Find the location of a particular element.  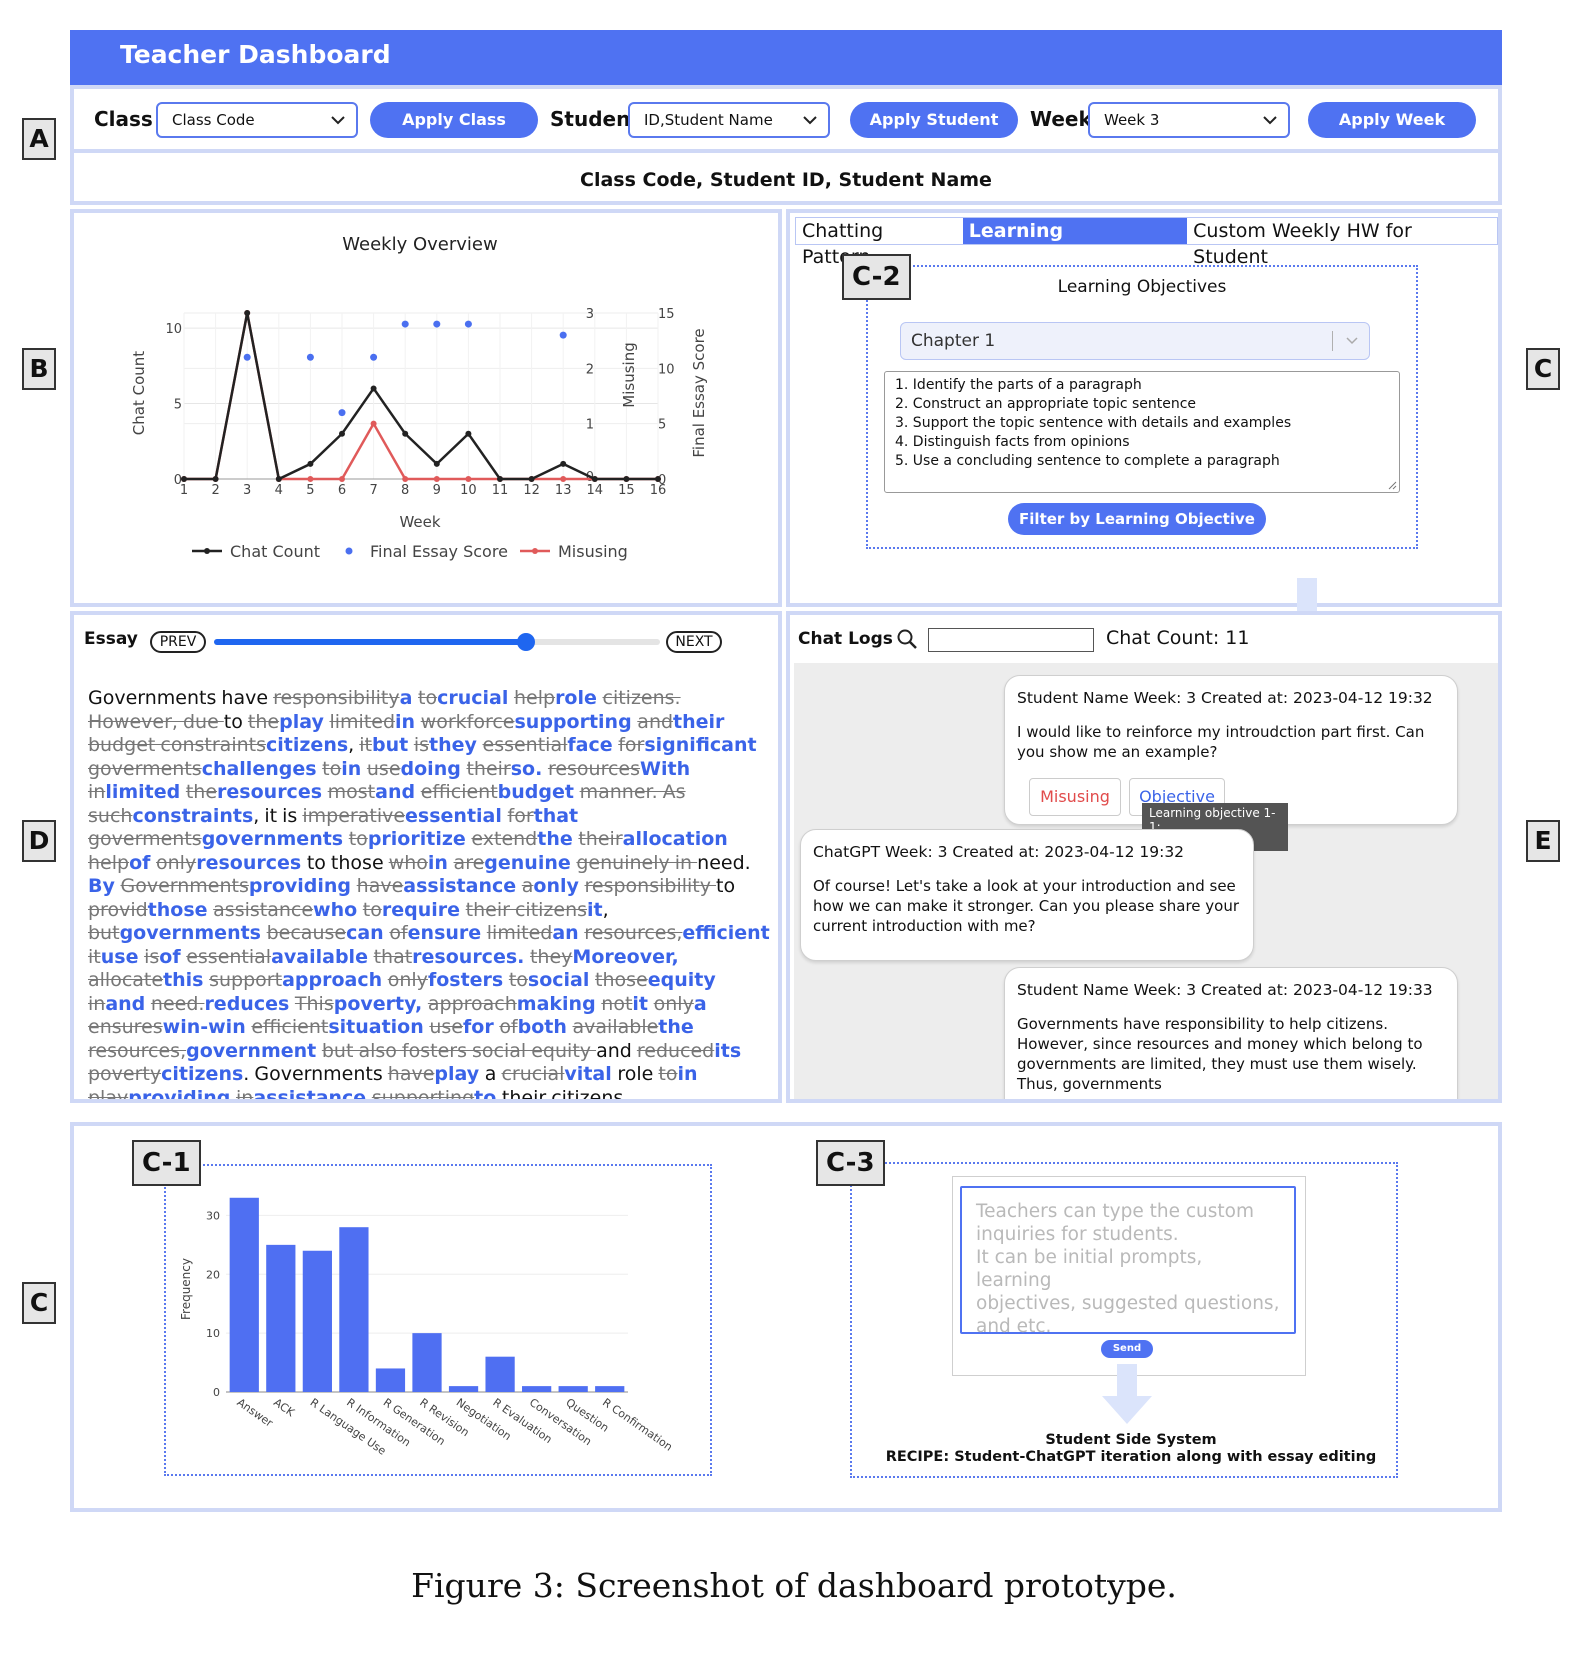

x-tick-label: 9 is located at coordinates (437, 490).